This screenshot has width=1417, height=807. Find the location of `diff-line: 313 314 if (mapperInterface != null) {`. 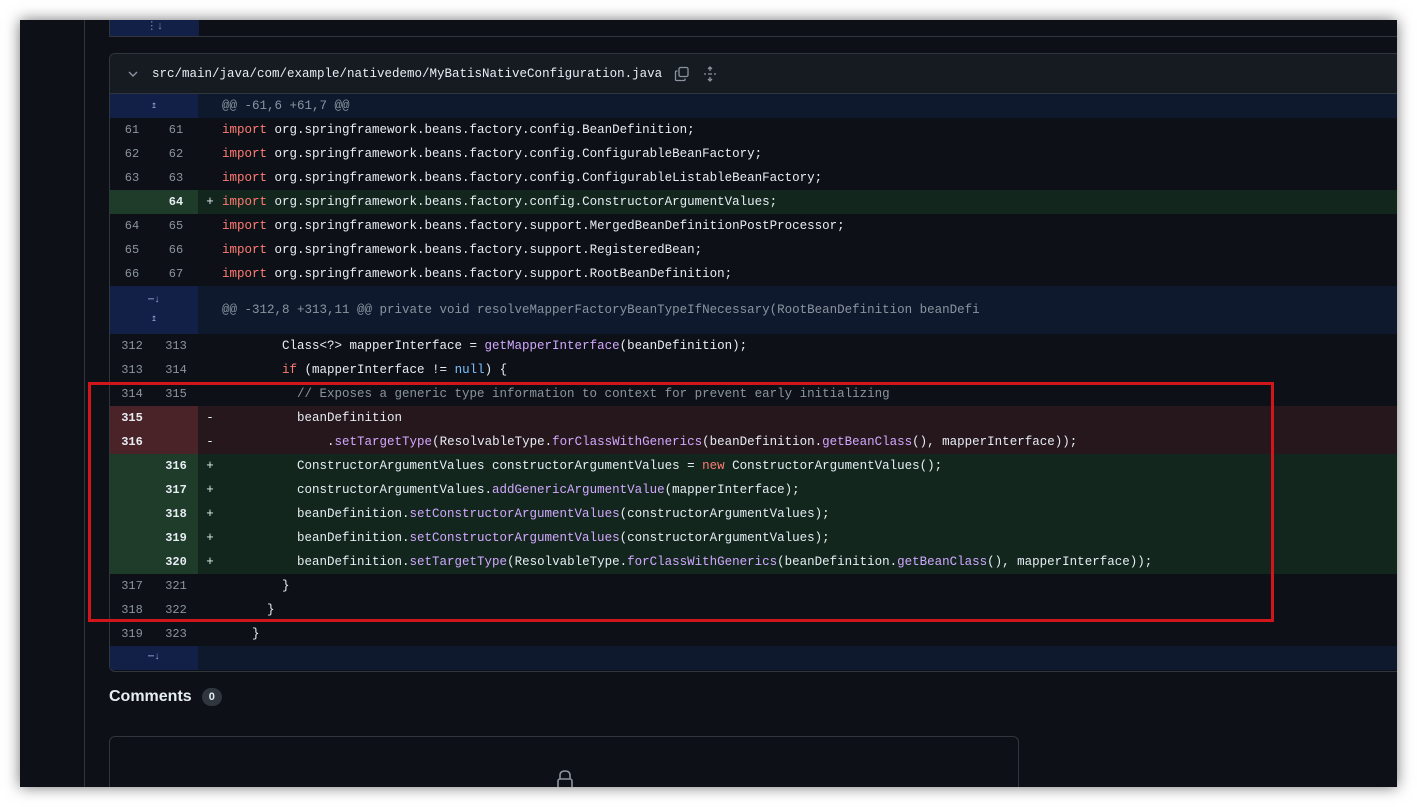

diff-line: 313 314 if (mapperInterface != null) { is located at coordinates (753, 370).